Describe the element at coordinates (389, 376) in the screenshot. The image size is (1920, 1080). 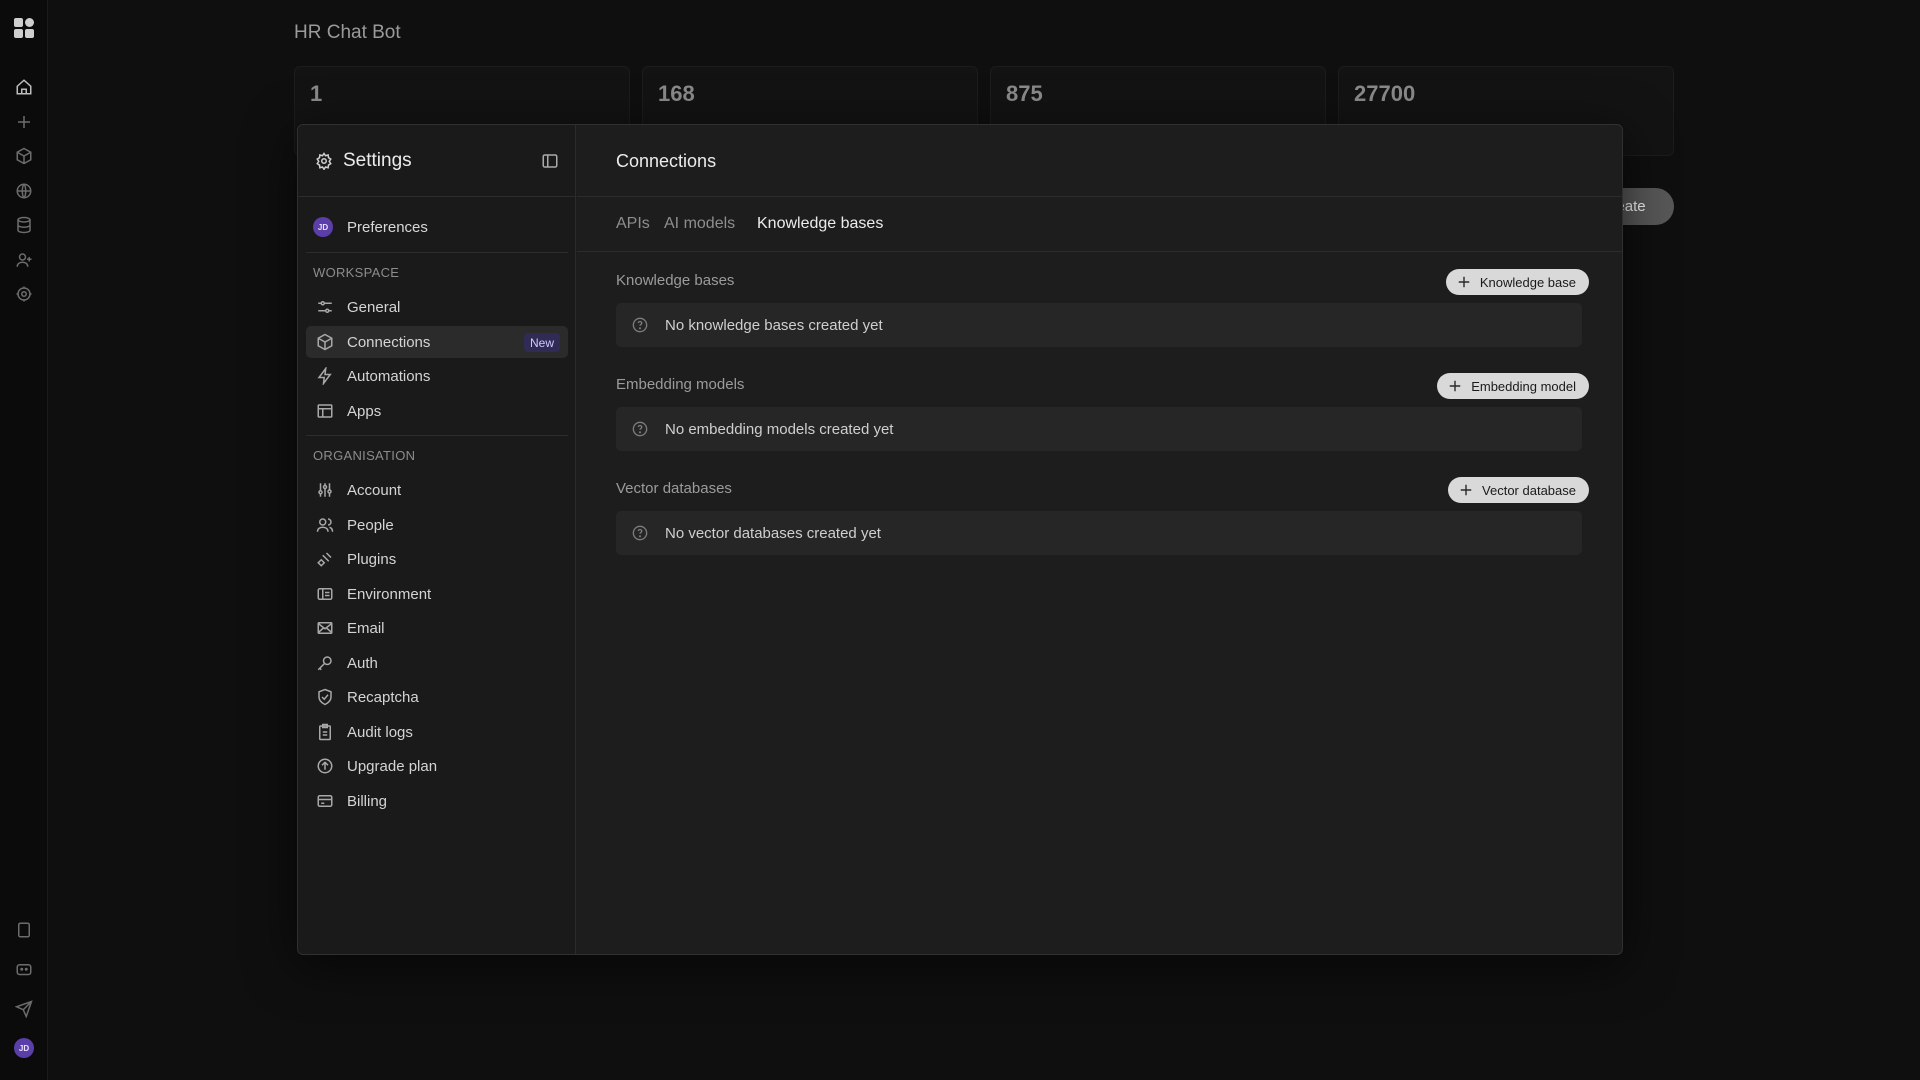
I see `sidebar-item-label: Automations` at that location.